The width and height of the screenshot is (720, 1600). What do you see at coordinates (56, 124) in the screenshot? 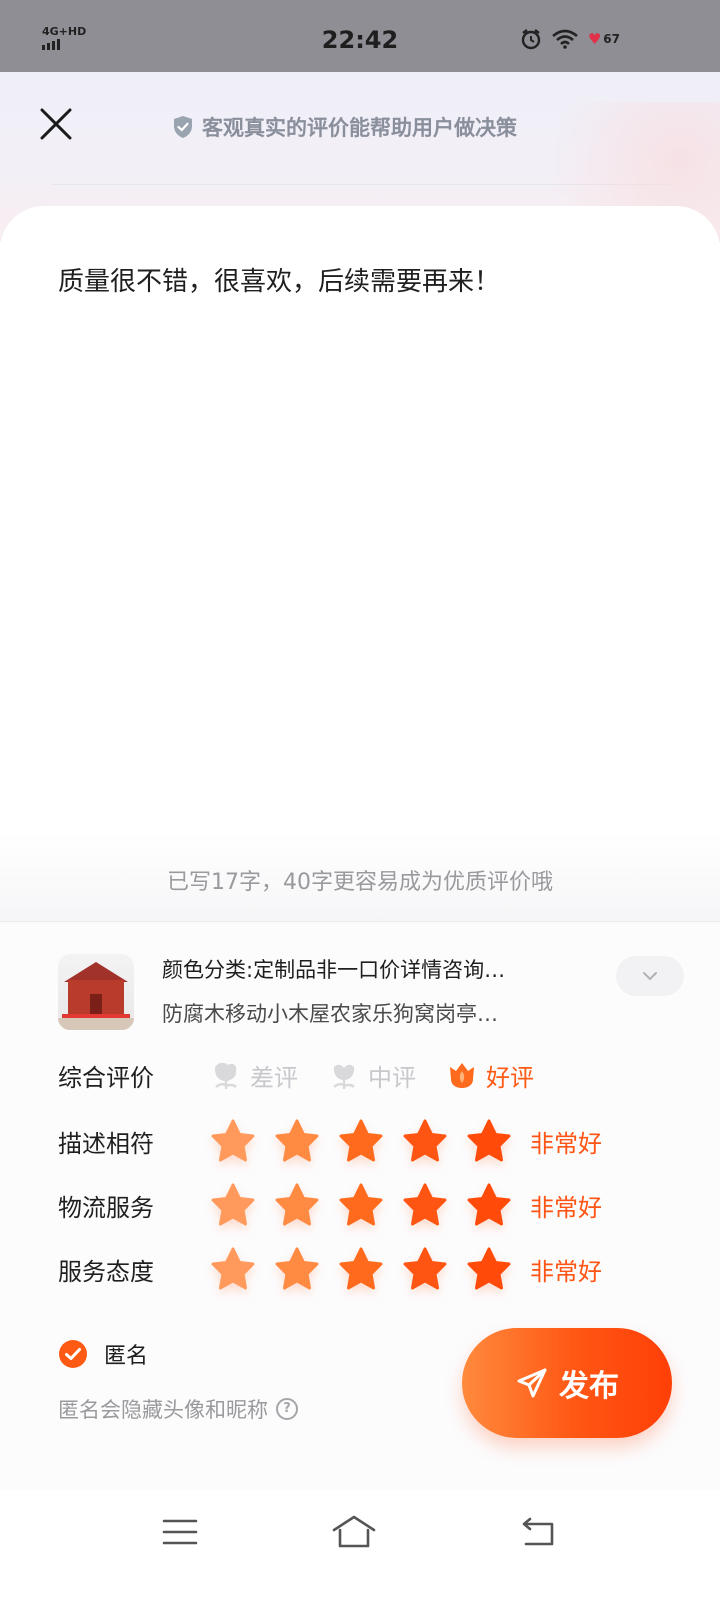
I see `close-icon` at bounding box center [56, 124].